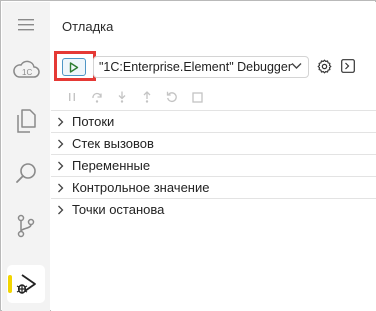 Image resolution: width=376 pixels, height=311 pixels. I want to click on source-control-icon, so click(26, 226).